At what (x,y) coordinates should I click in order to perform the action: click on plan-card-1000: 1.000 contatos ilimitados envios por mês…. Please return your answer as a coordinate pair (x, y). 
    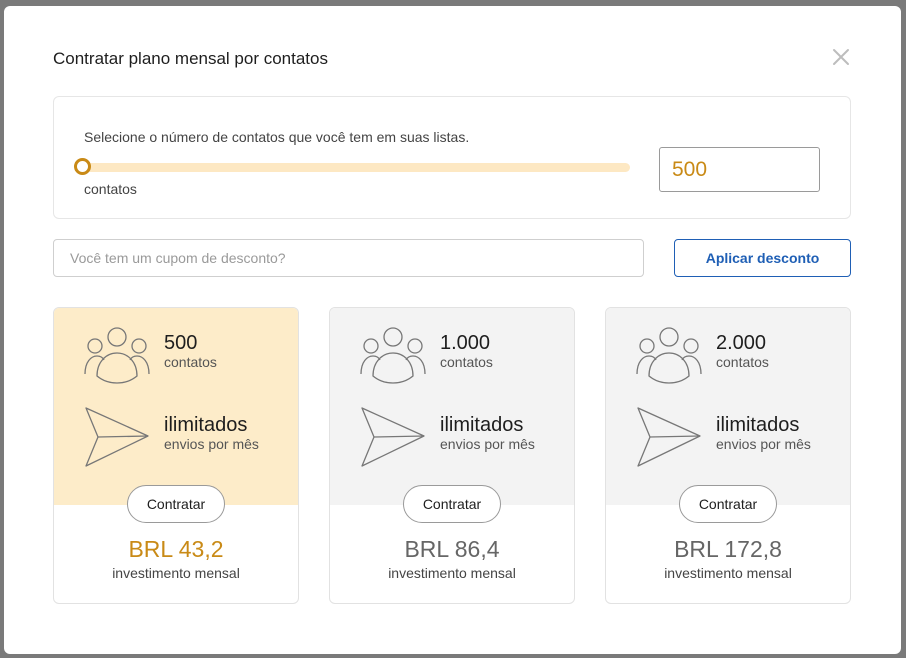
    Looking at the image, I should click on (452, 455).